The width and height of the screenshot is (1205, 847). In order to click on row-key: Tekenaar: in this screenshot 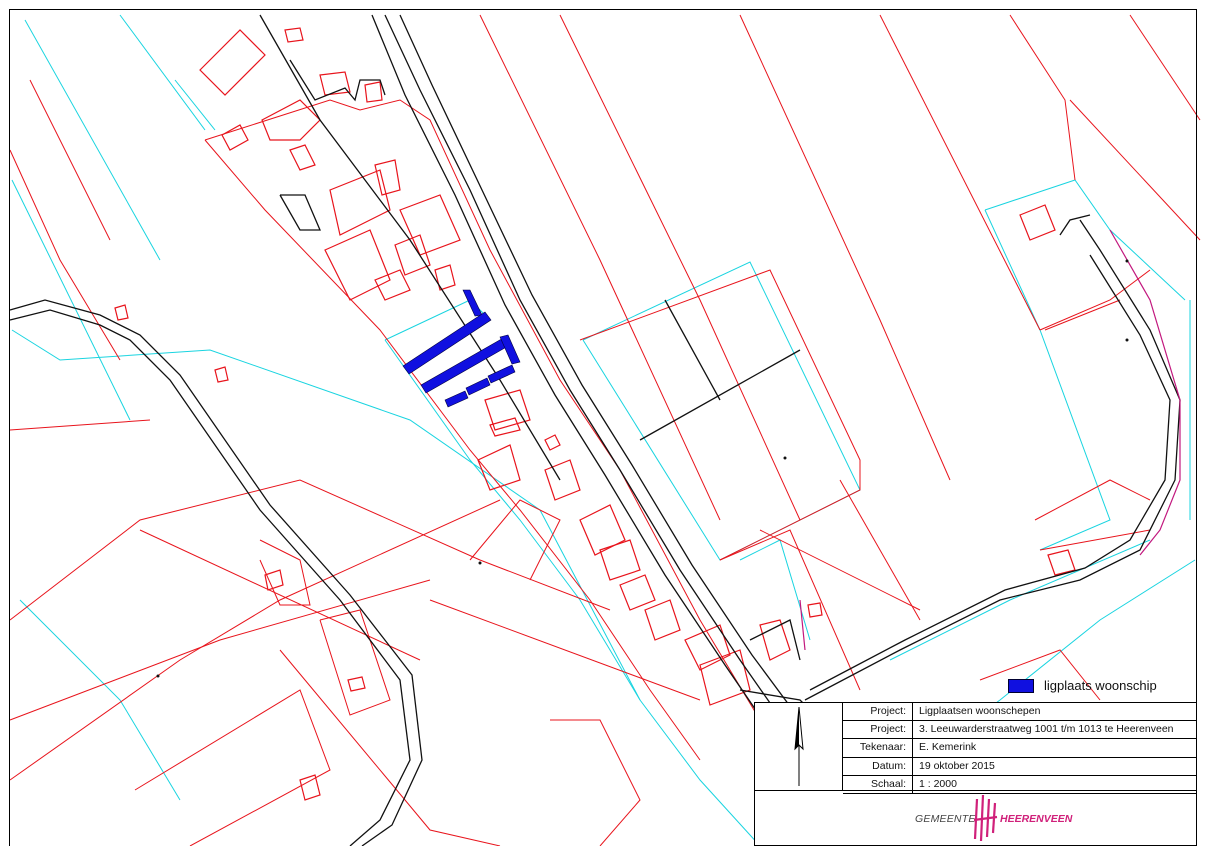, I will do `click(878, 748)`.